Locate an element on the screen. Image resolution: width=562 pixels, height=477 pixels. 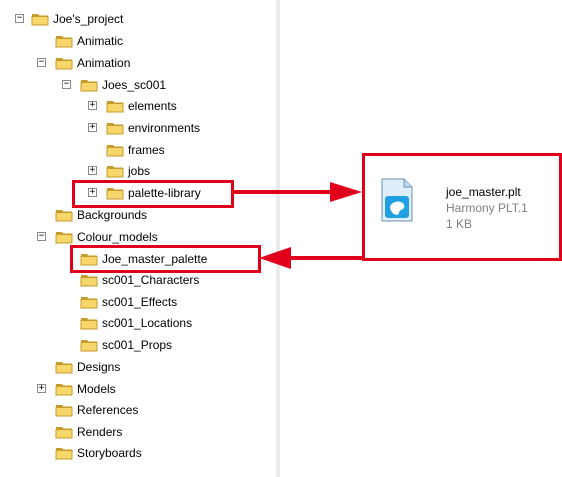
collapse-colour-models-icon: − is located at coordinates (41, 236).